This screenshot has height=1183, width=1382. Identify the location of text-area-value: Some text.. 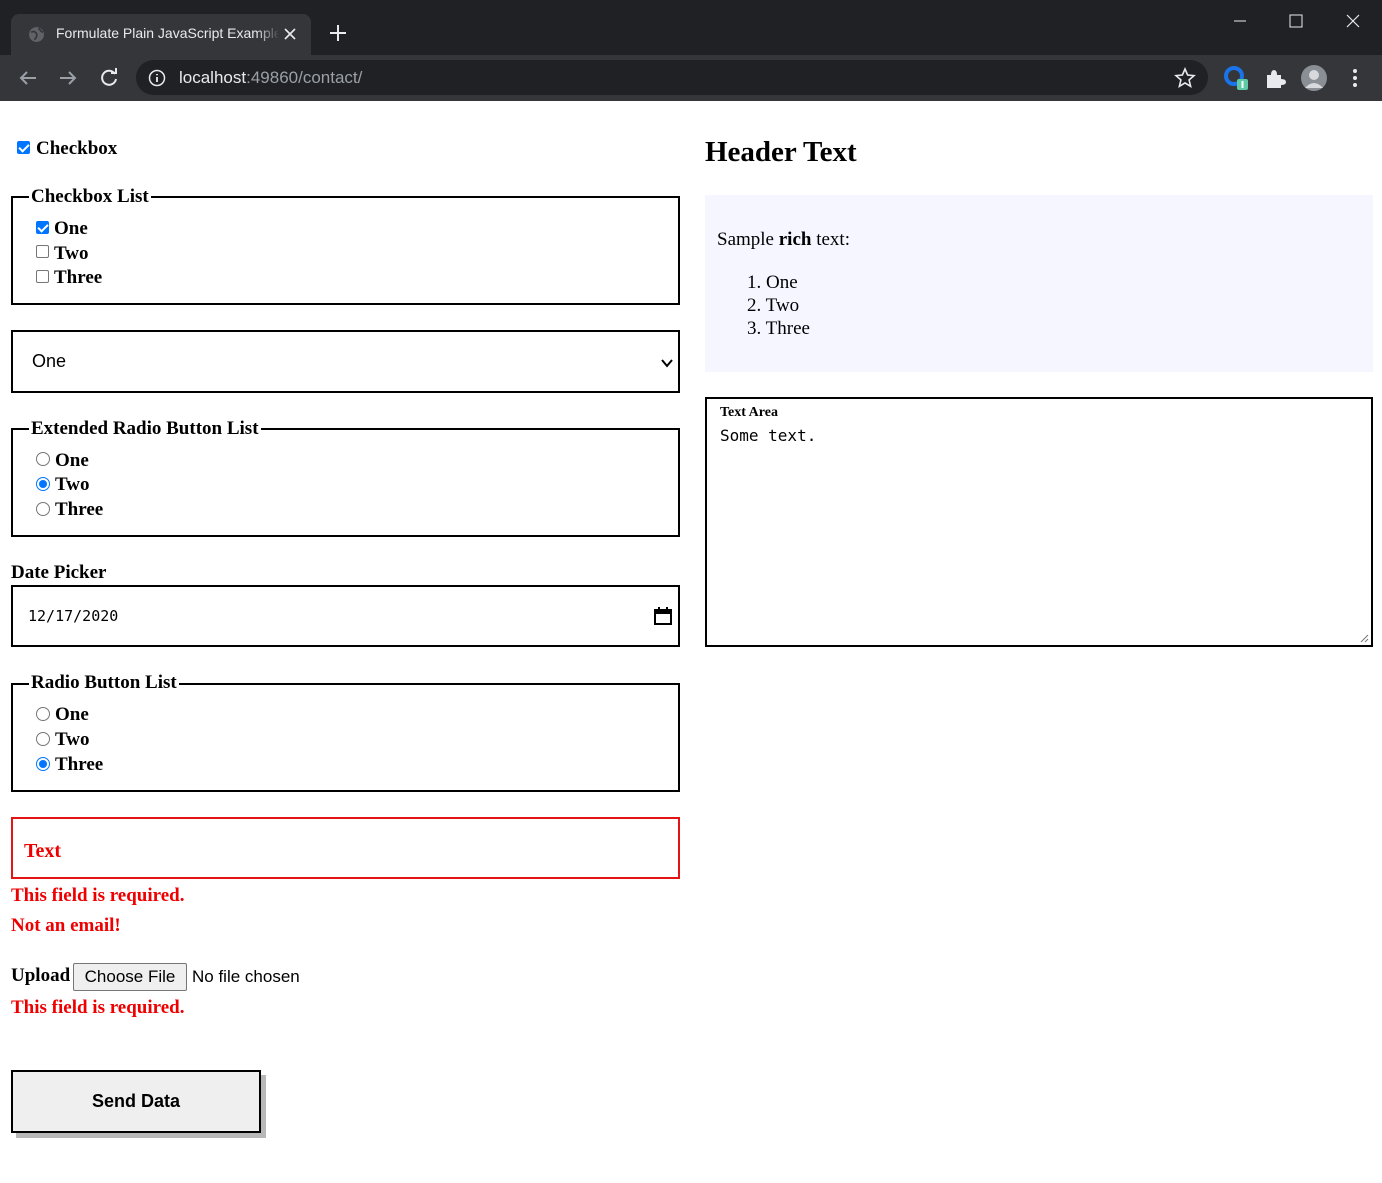
(768, 435).